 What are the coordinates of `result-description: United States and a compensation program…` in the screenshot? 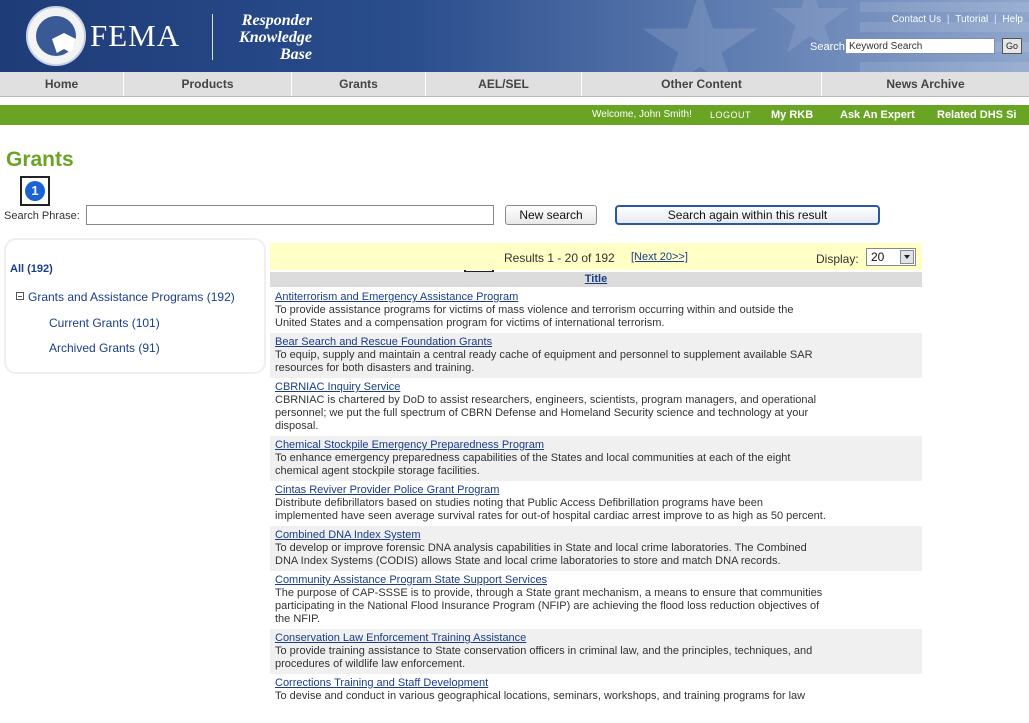 It's located at (470, 323).